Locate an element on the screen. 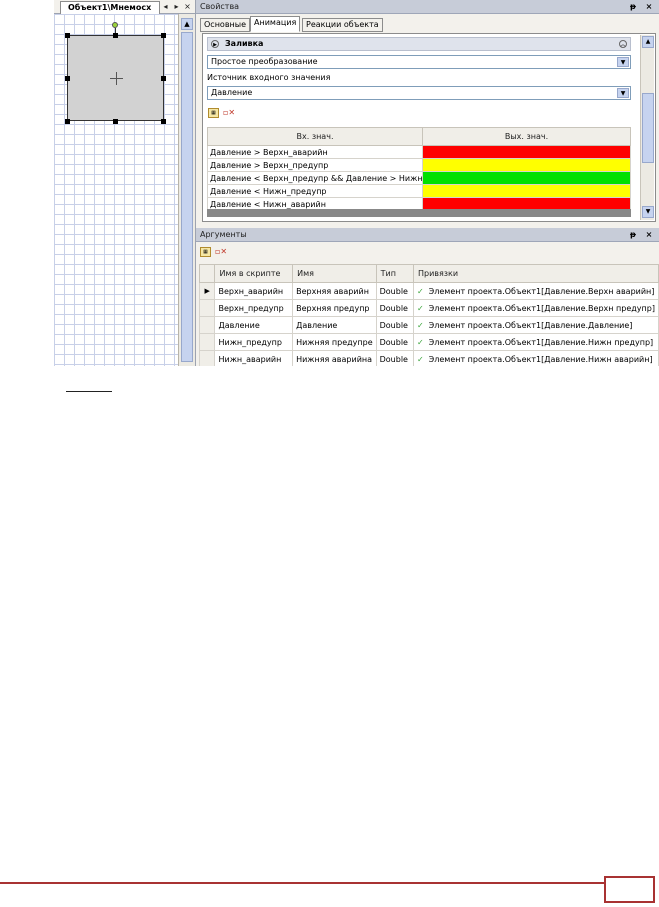 Image resolution: width=659 pixels, height=907 pixels. row-selector-header is located at coordinates (207, 273).